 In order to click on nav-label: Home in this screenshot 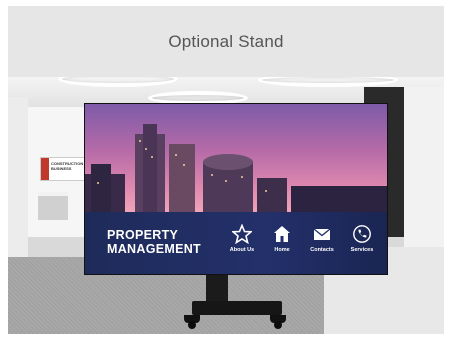, I will do `click(282, 250)`.